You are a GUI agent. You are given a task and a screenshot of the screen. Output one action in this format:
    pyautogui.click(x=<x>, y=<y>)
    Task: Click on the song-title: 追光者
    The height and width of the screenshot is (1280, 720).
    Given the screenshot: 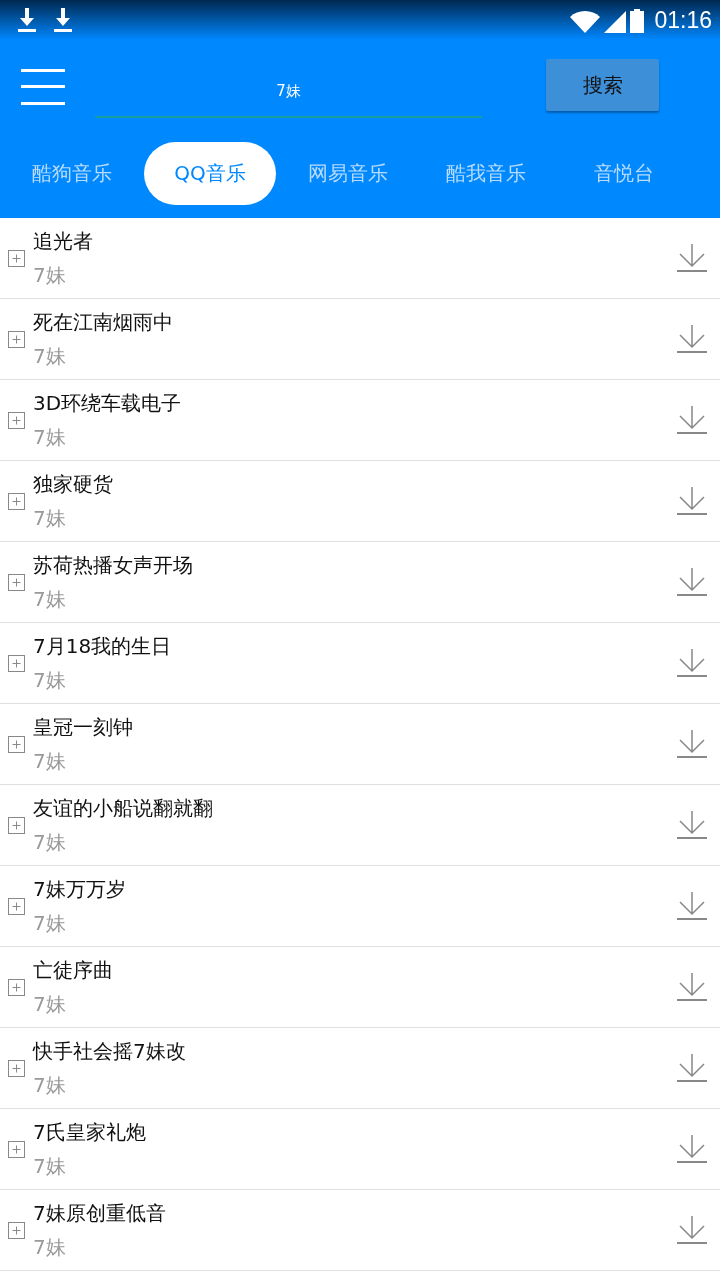 What is the action you would take?
    pyautogui.click(x=63, y=241)
    